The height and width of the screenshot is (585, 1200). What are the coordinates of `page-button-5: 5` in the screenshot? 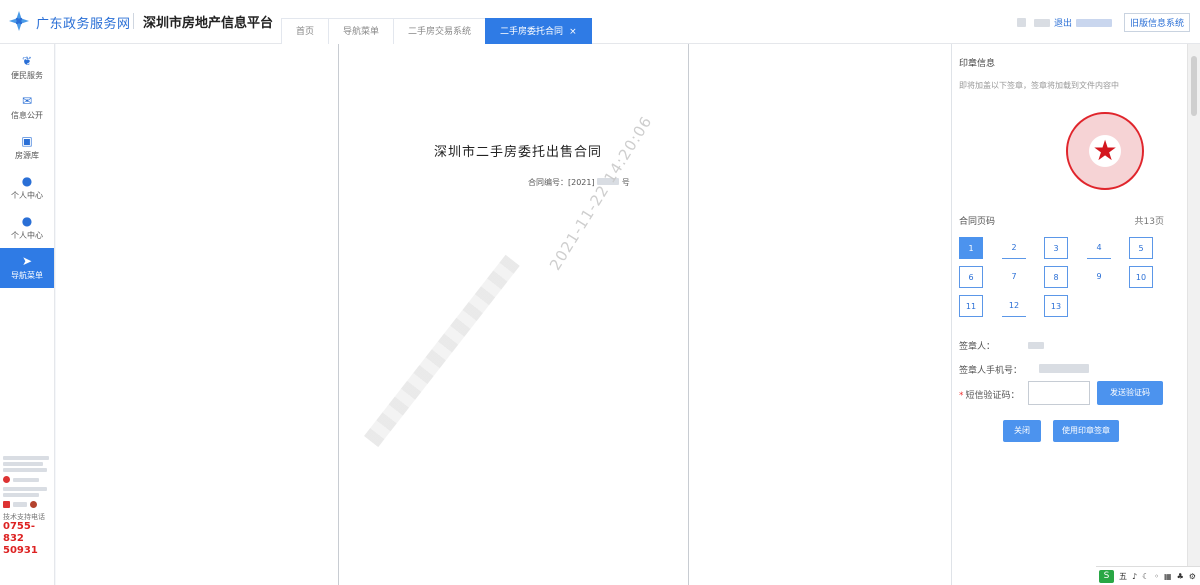 It's located at (1141, 248).